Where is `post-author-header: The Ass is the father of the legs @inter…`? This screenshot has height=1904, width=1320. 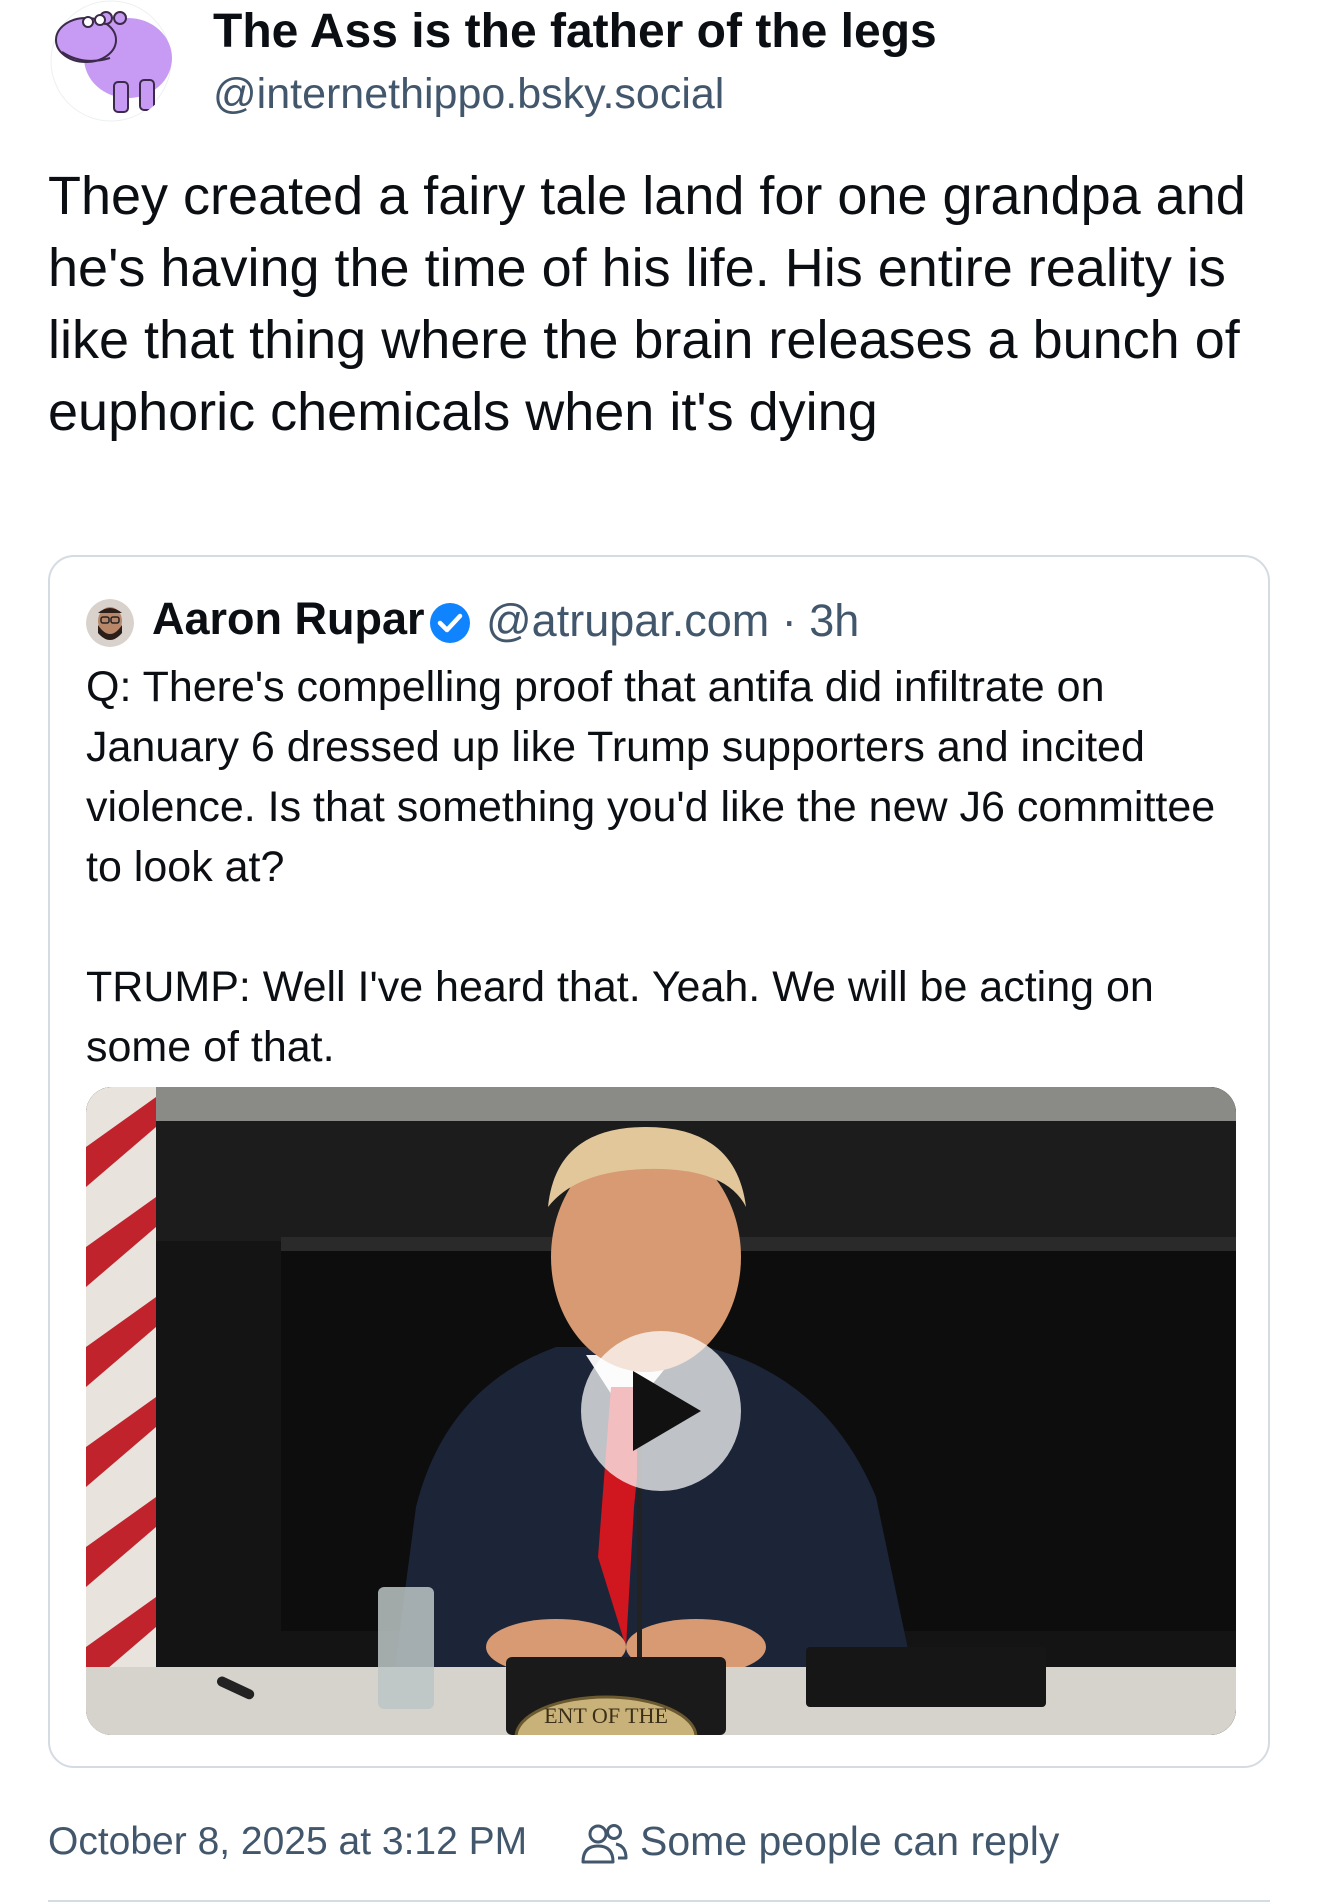
post-author-header: The Ass is the father of the legs @inter… is located at coordinates (658, 65).